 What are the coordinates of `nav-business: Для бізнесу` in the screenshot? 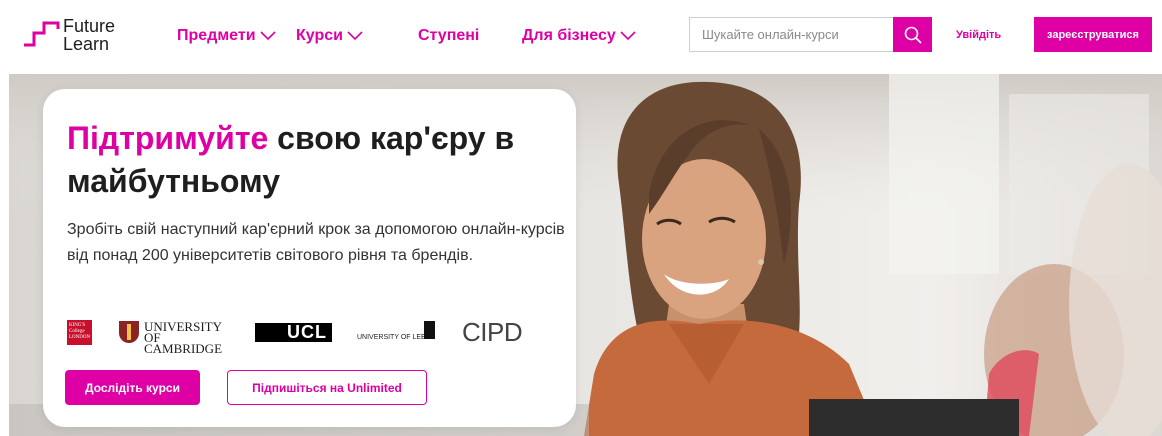 It's located at (579, 36).